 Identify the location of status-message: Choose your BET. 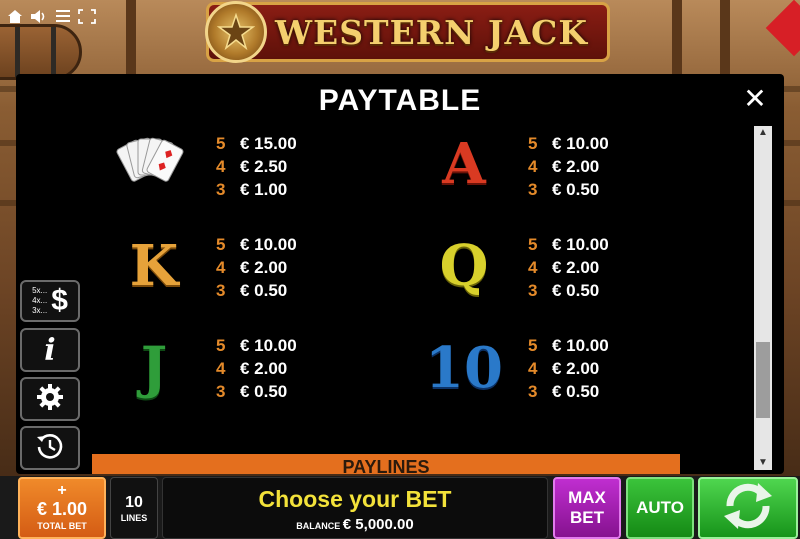
(355, 498).